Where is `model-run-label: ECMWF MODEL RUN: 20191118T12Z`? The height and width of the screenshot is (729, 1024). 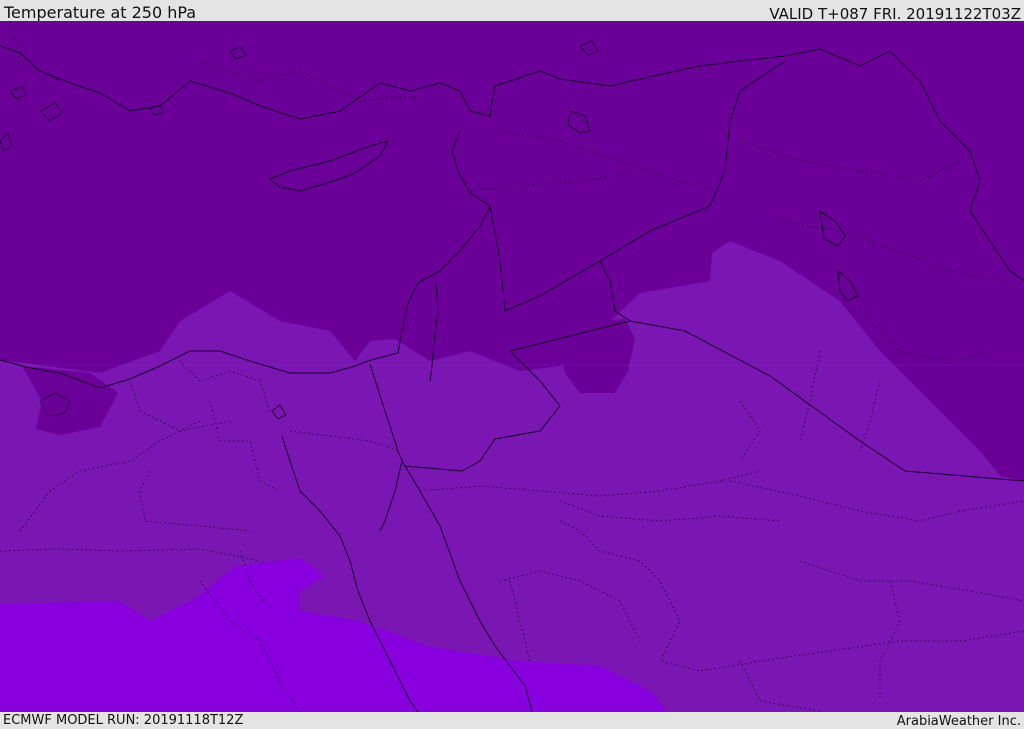
model-run-label: ECMWF MODEL RUN: 20191118T12Z is located at coordinates (123, 720).